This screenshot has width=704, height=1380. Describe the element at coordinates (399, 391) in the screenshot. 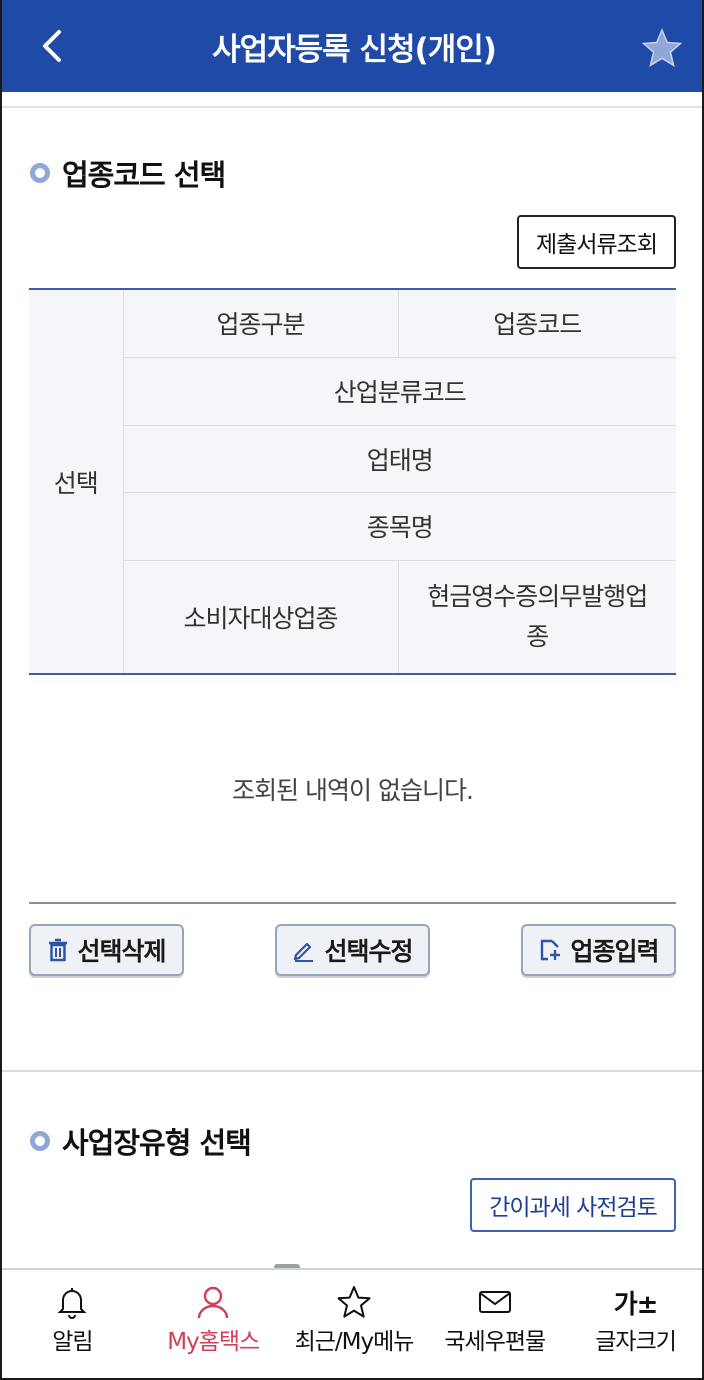

I see `col-industry-class-code: 산업분류코드` at that location.